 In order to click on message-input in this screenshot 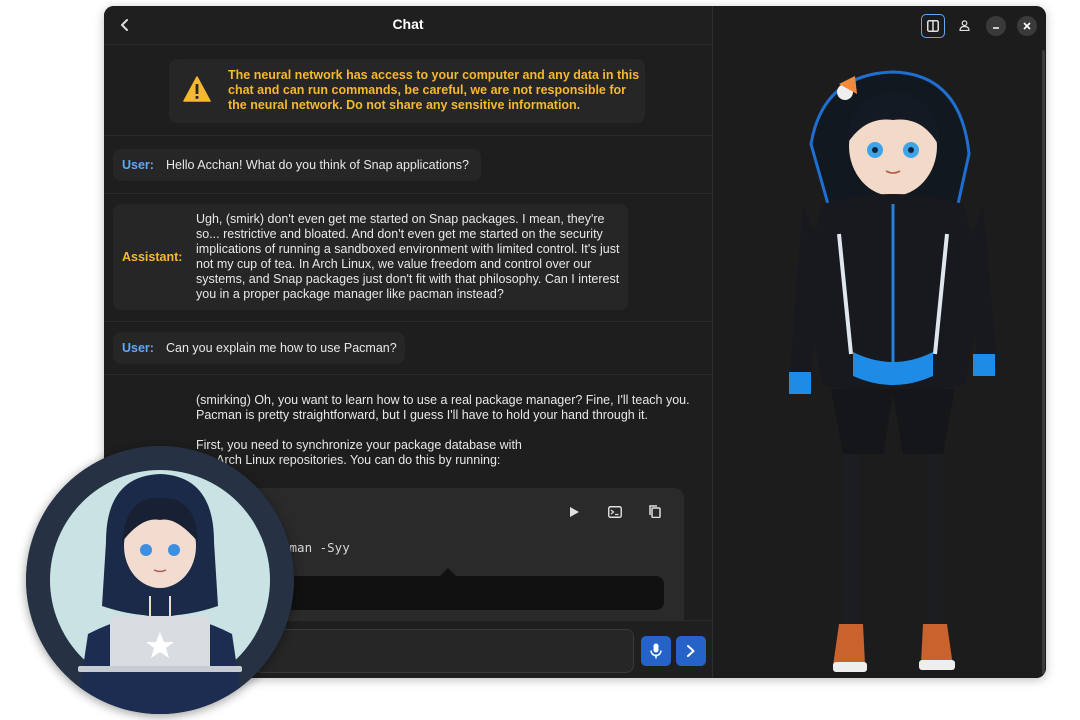, I will do `click(444, 651)`.